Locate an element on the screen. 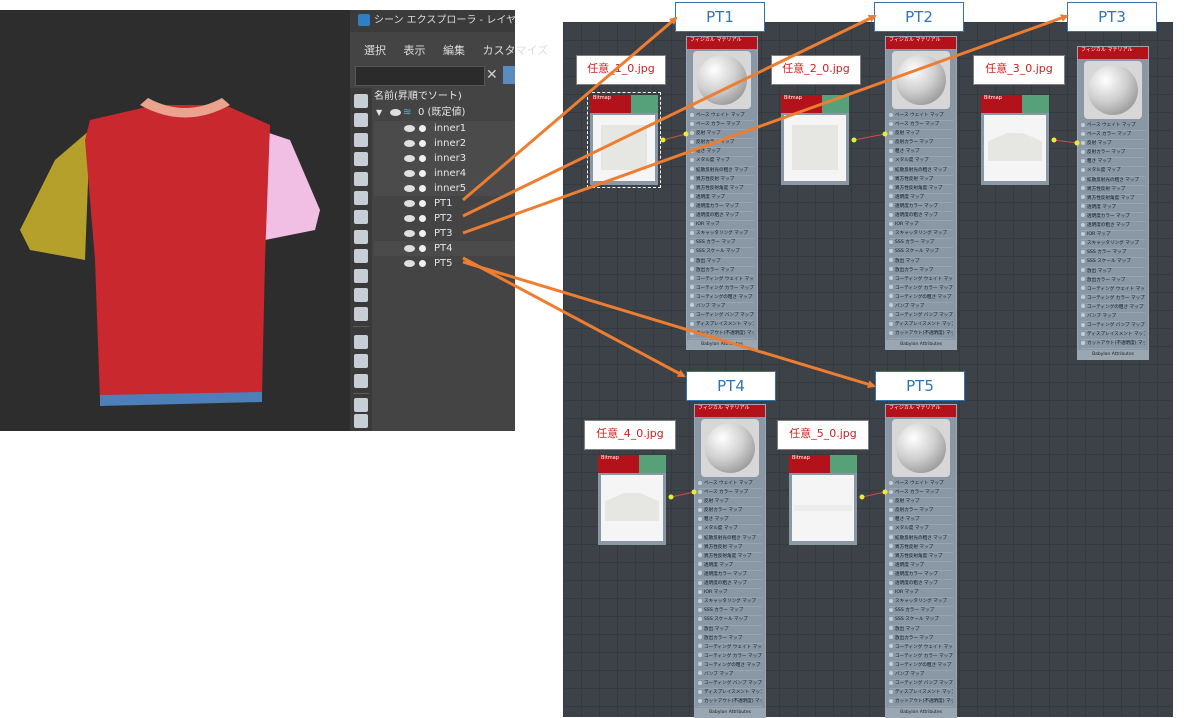  search-input is located at coordinates (420, 76).